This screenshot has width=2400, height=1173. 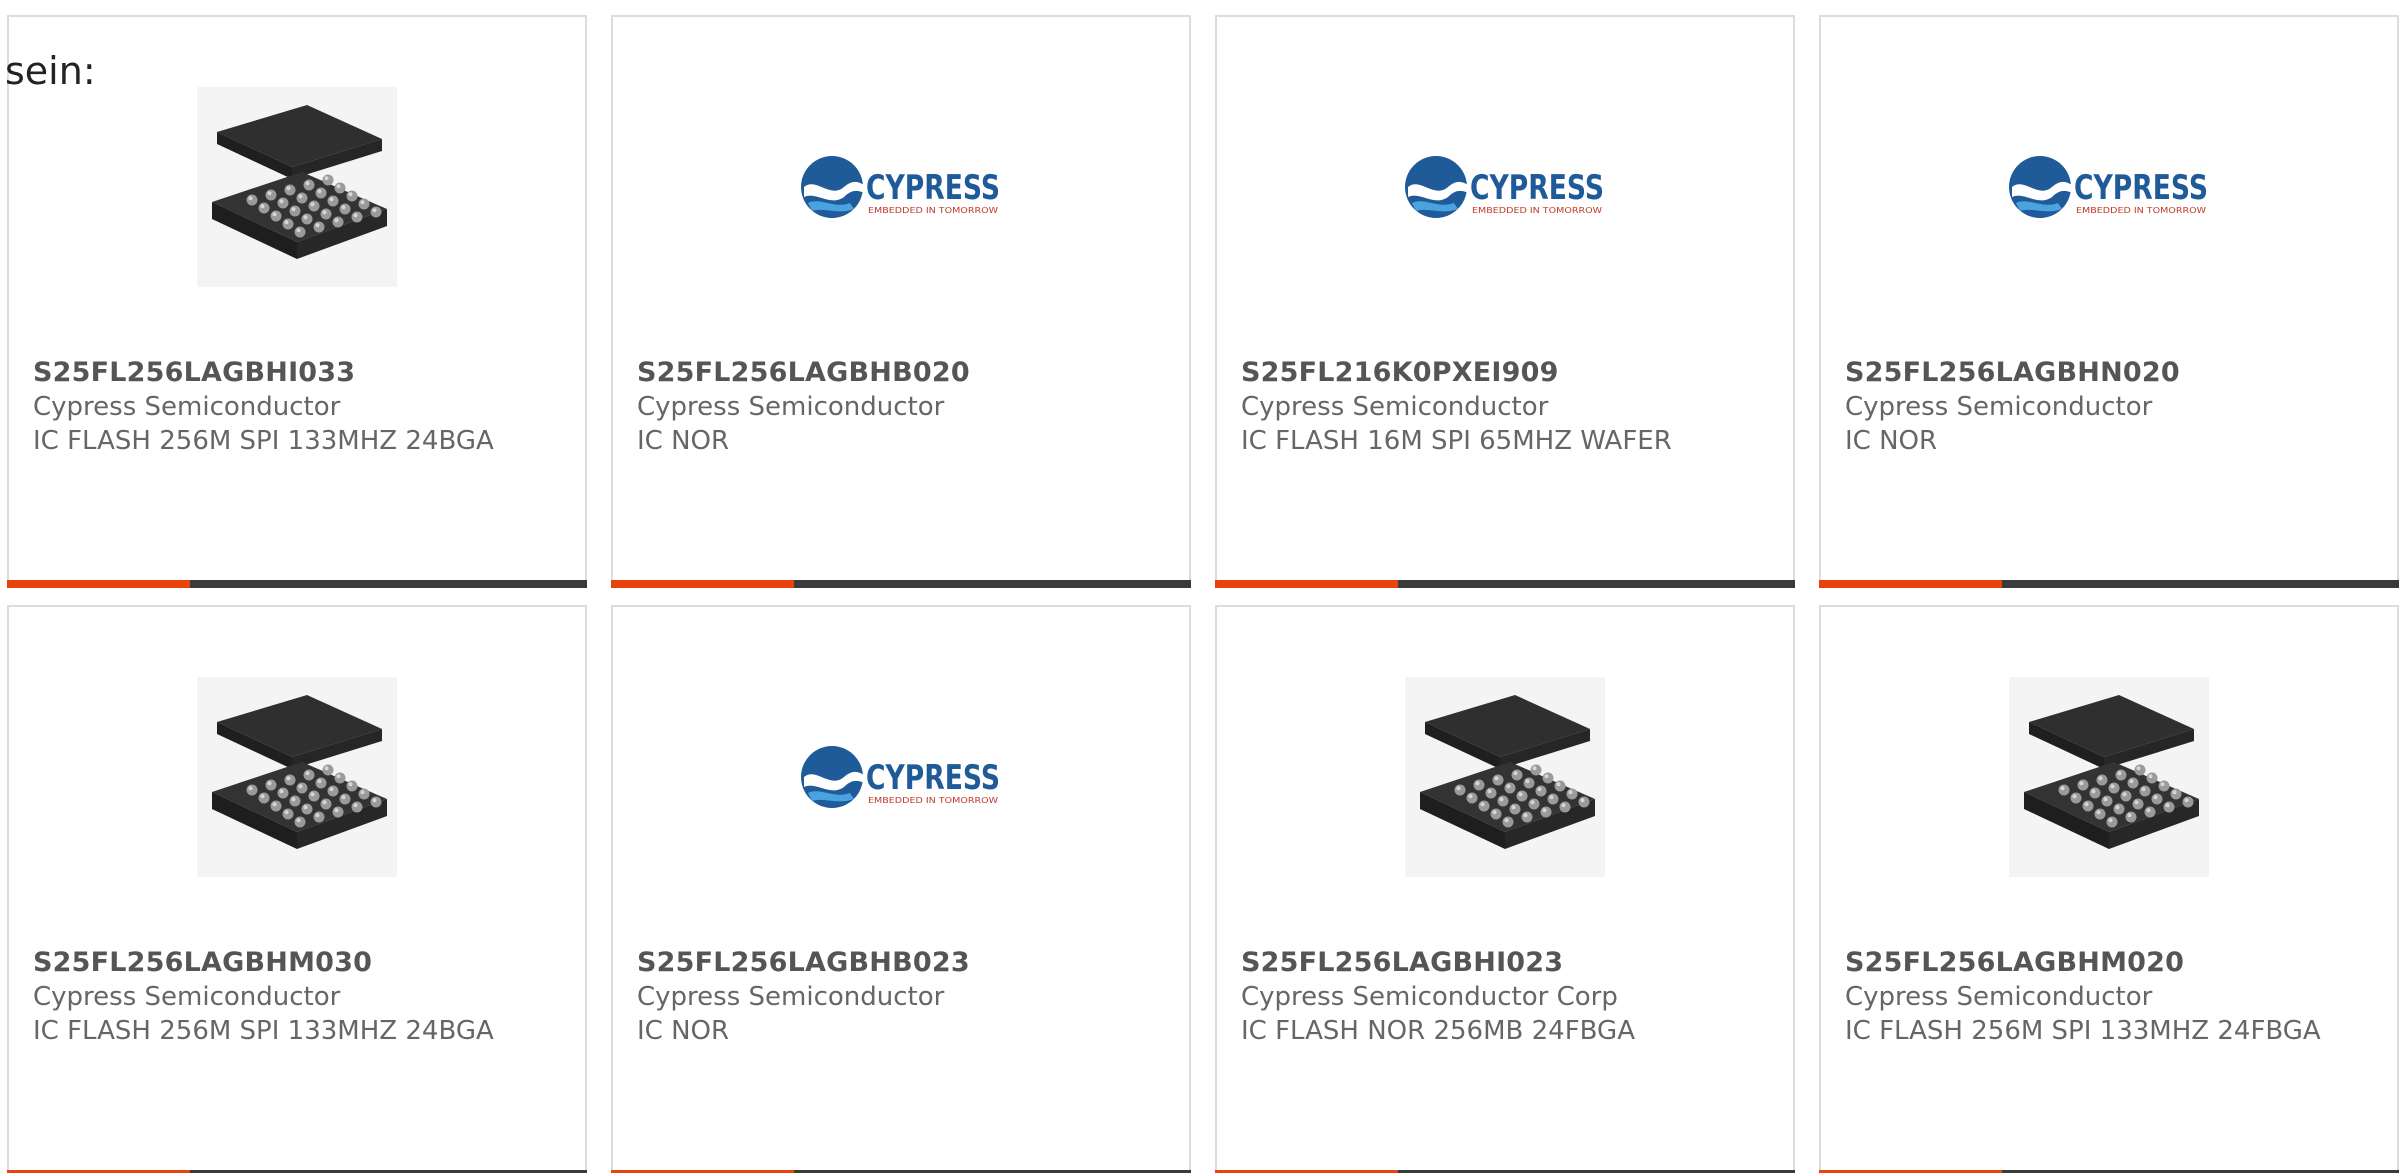 I want to click on part-number-link: S25FL256LAGBHM030, so click(x=299, y=963).